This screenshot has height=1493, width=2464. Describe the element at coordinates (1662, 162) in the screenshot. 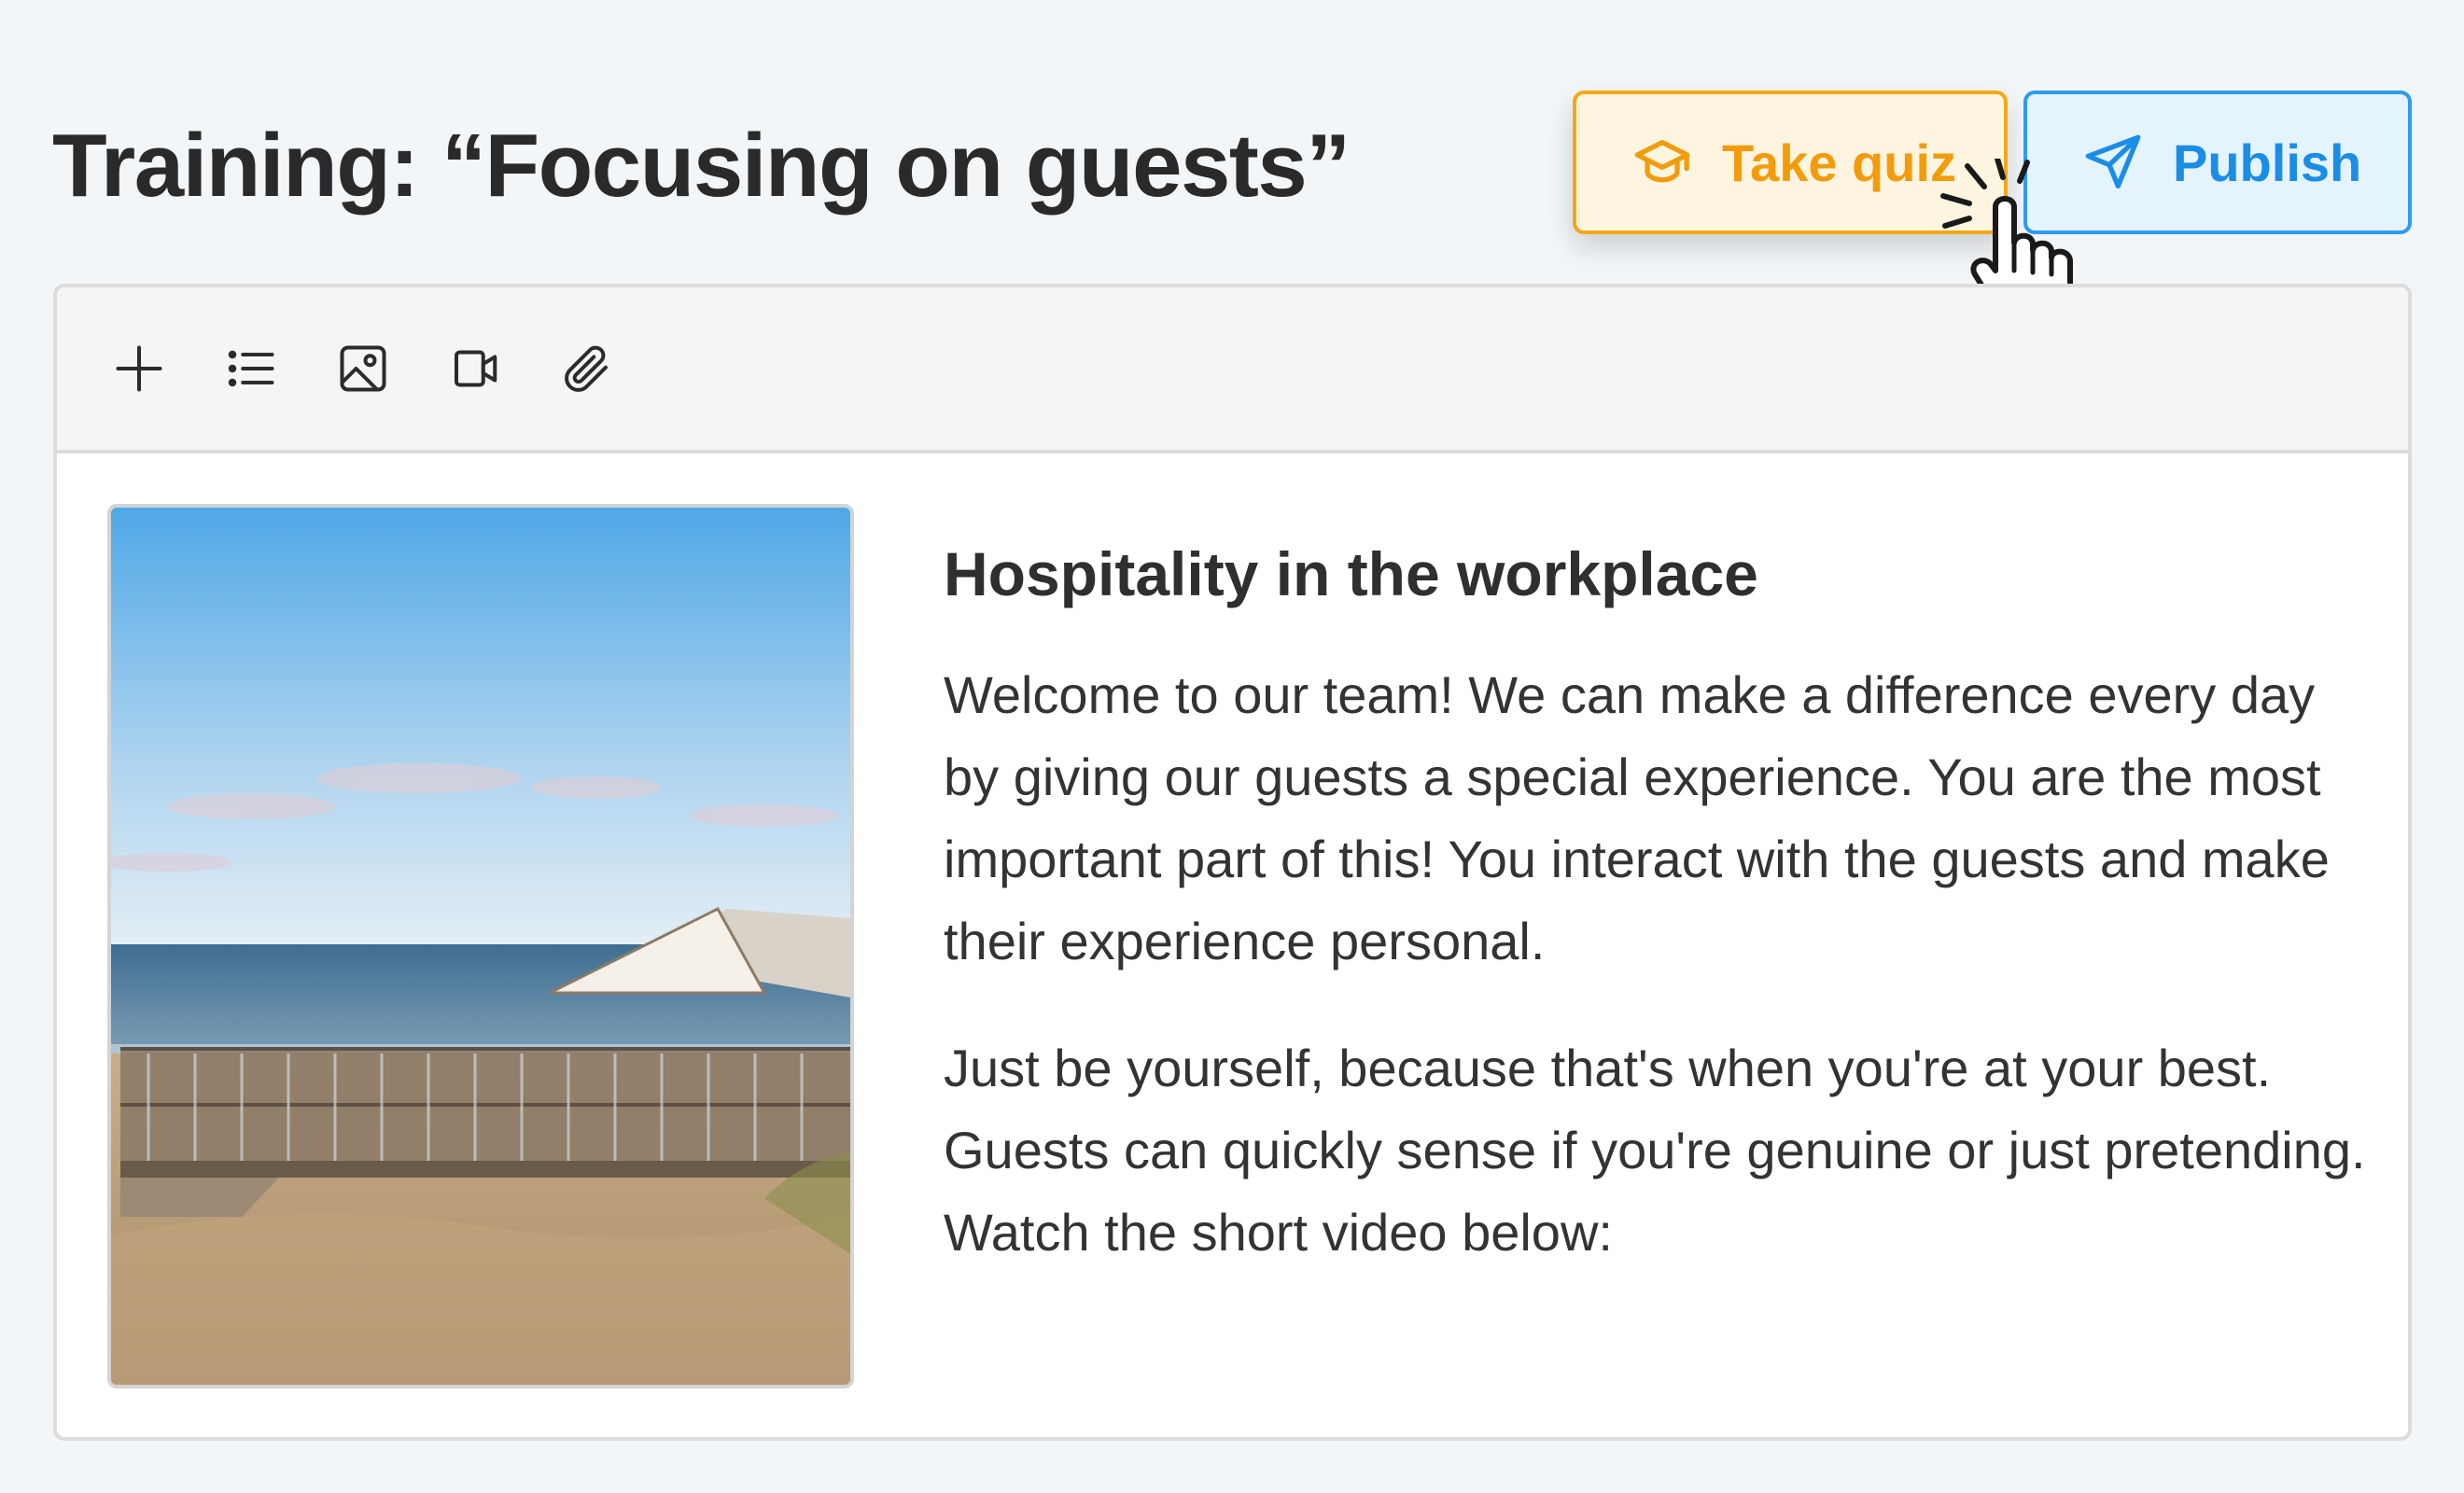

I see `graduation-cap-icon` at that location.